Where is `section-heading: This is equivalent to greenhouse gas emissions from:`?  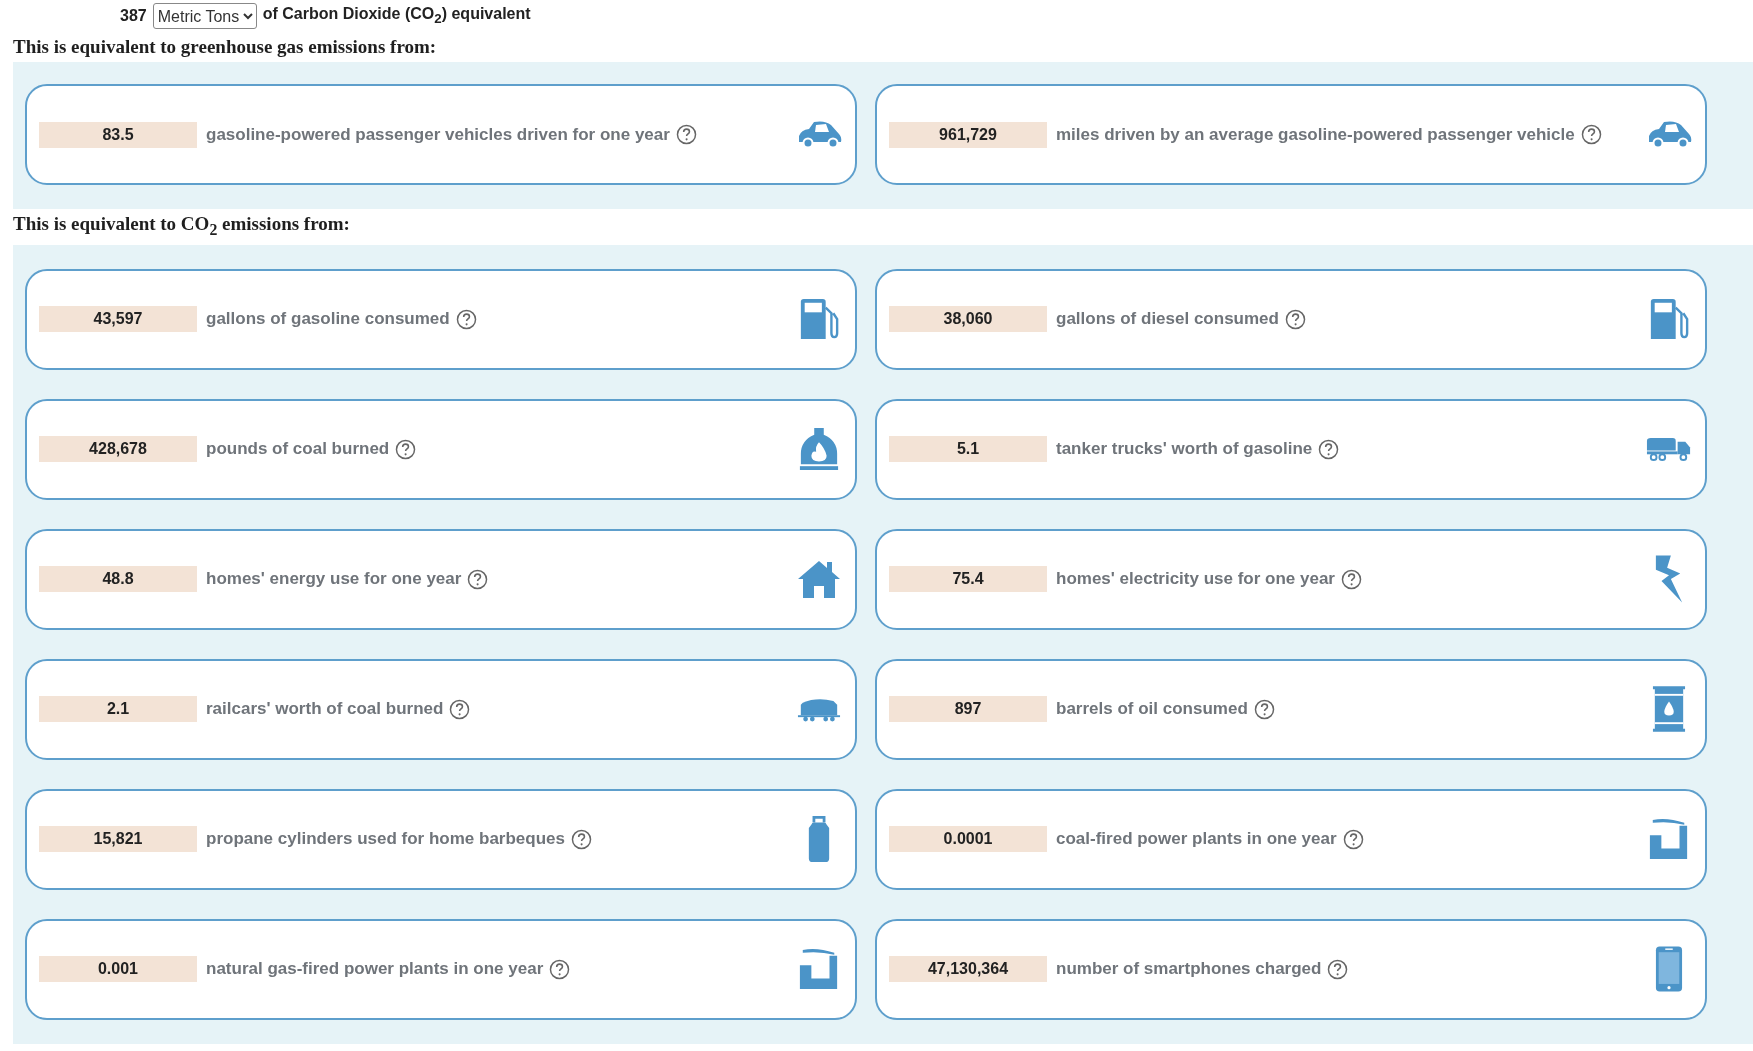
section-heading: This is equivalent to greenhouse gas emissions from: is located at coordinates (225, 47).